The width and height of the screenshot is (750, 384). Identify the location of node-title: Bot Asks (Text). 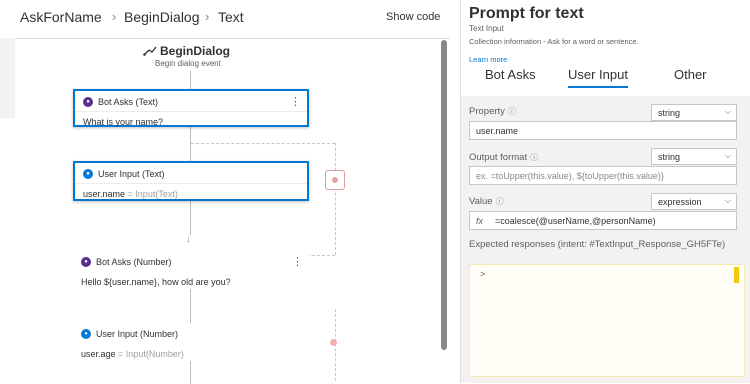
(128, 102).